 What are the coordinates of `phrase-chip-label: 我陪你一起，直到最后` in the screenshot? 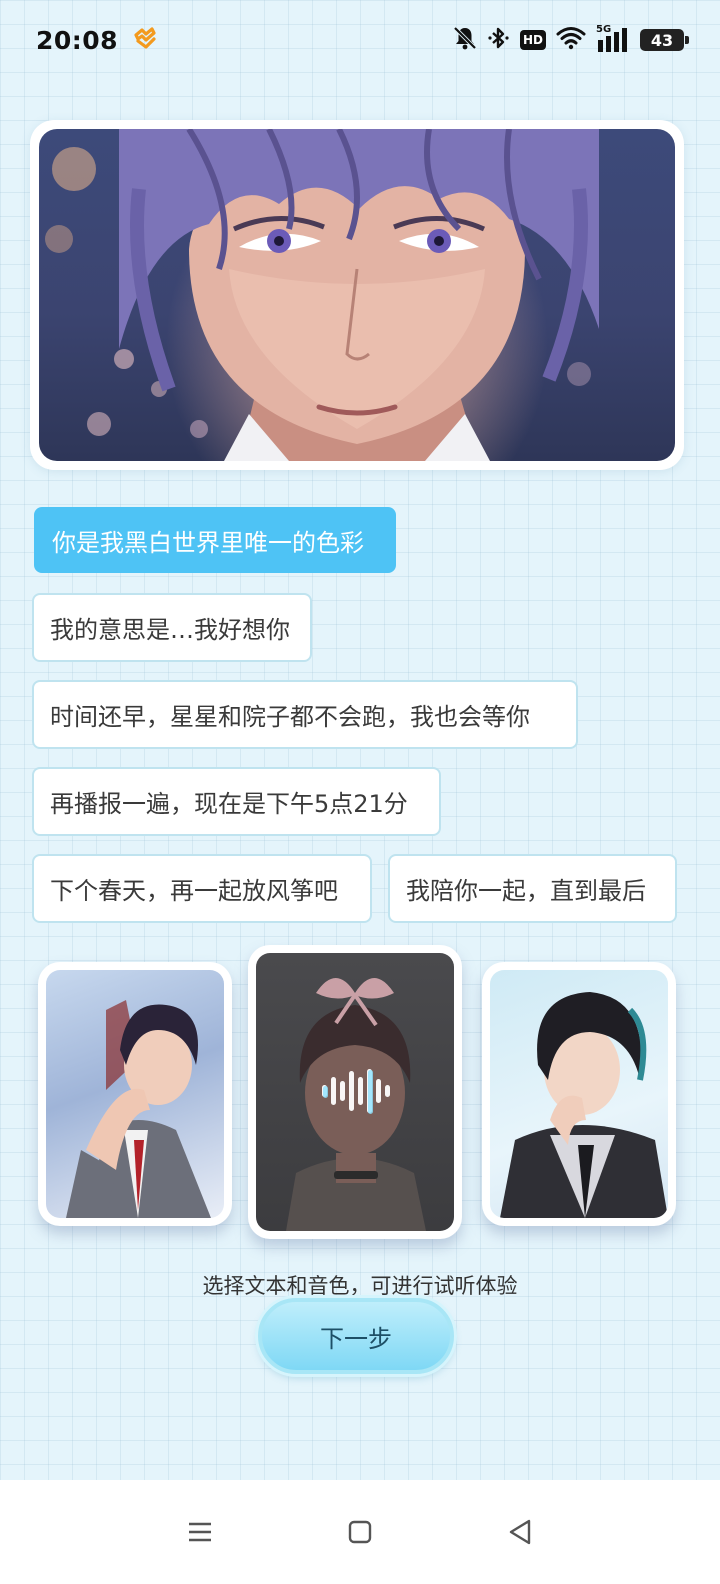 It's located at (526, 891).